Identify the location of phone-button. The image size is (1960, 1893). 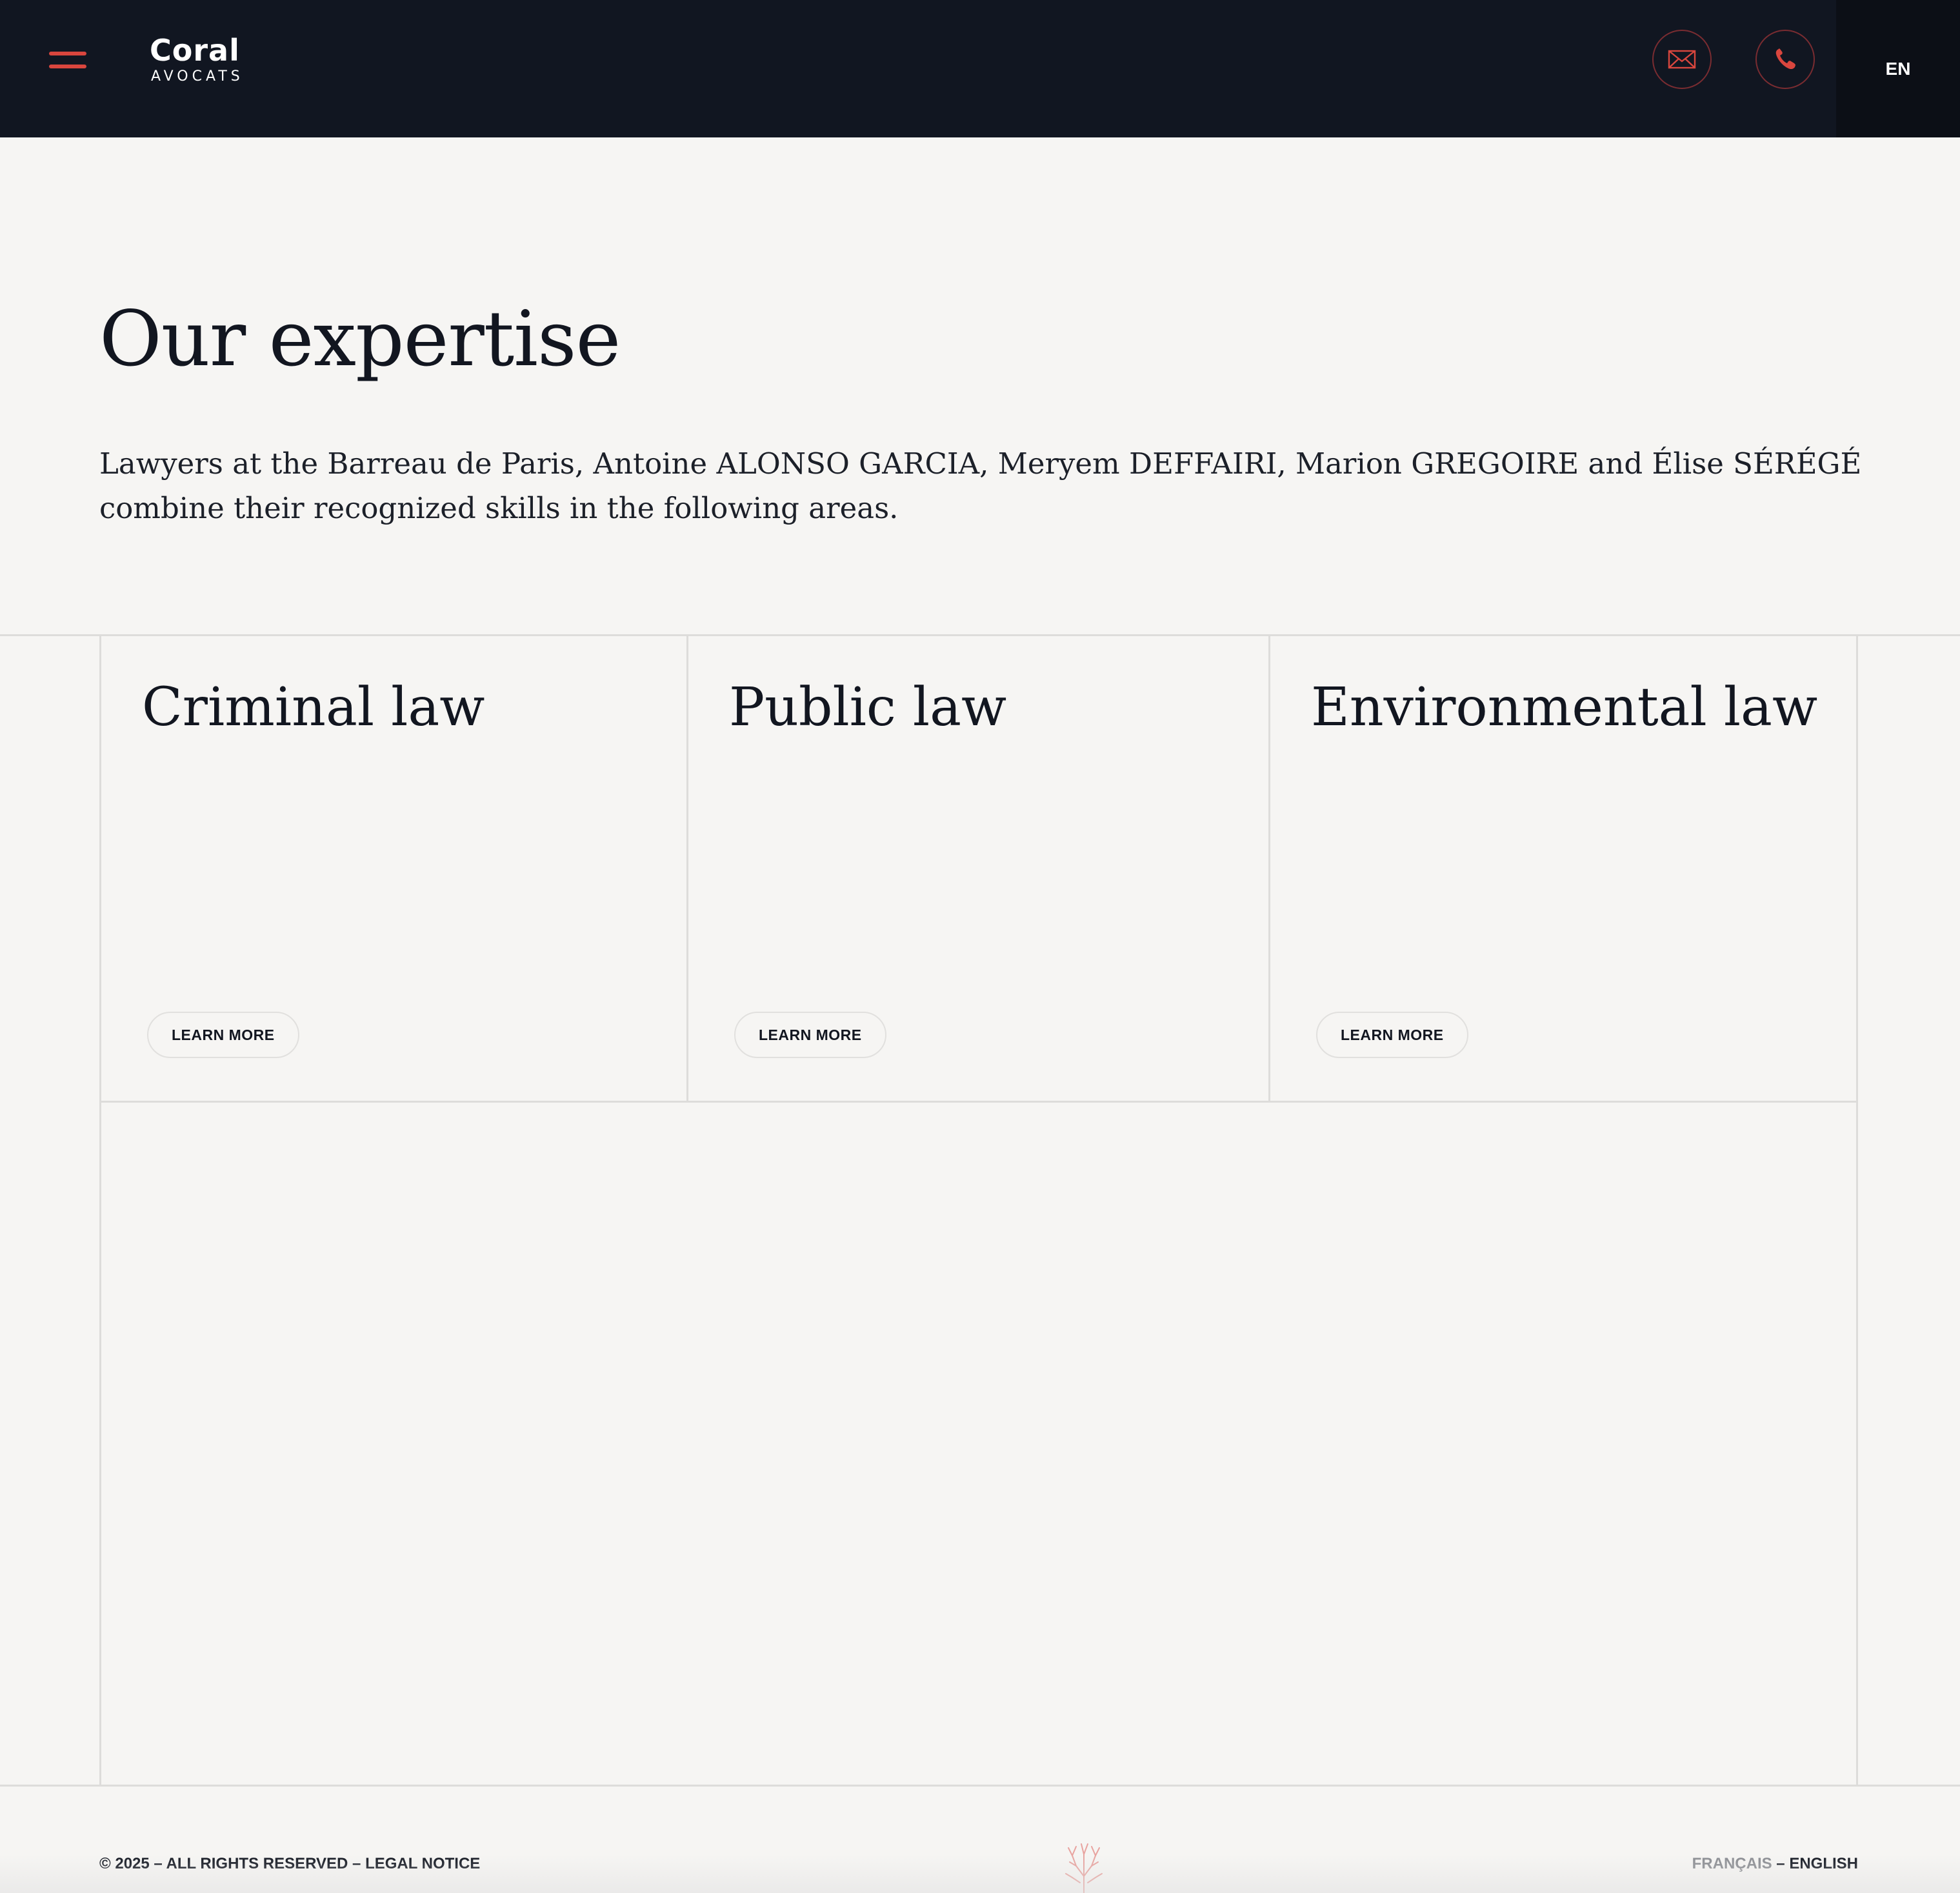
(1785, 59).